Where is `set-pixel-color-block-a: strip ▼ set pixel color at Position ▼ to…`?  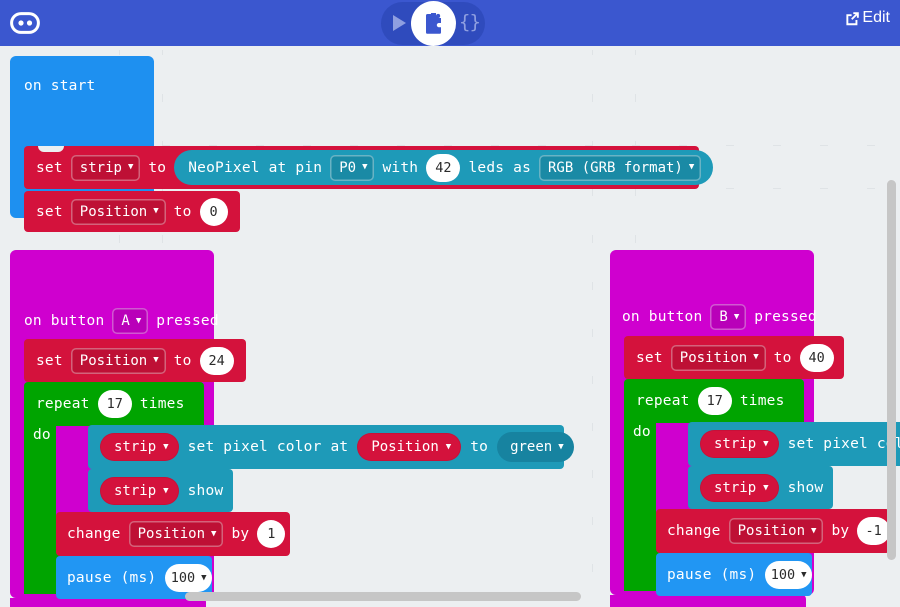
set-pixel-color-block-a: strip ▼ set pixel color at Position ▼ to… is located at coordinates (331, 447).